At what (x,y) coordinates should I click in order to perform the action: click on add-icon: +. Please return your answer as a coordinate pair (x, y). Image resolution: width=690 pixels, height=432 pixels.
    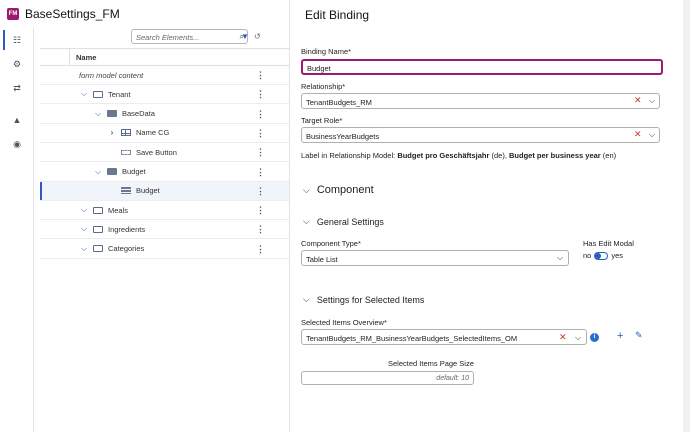
    Looking at the image, I should click on (620, 336).